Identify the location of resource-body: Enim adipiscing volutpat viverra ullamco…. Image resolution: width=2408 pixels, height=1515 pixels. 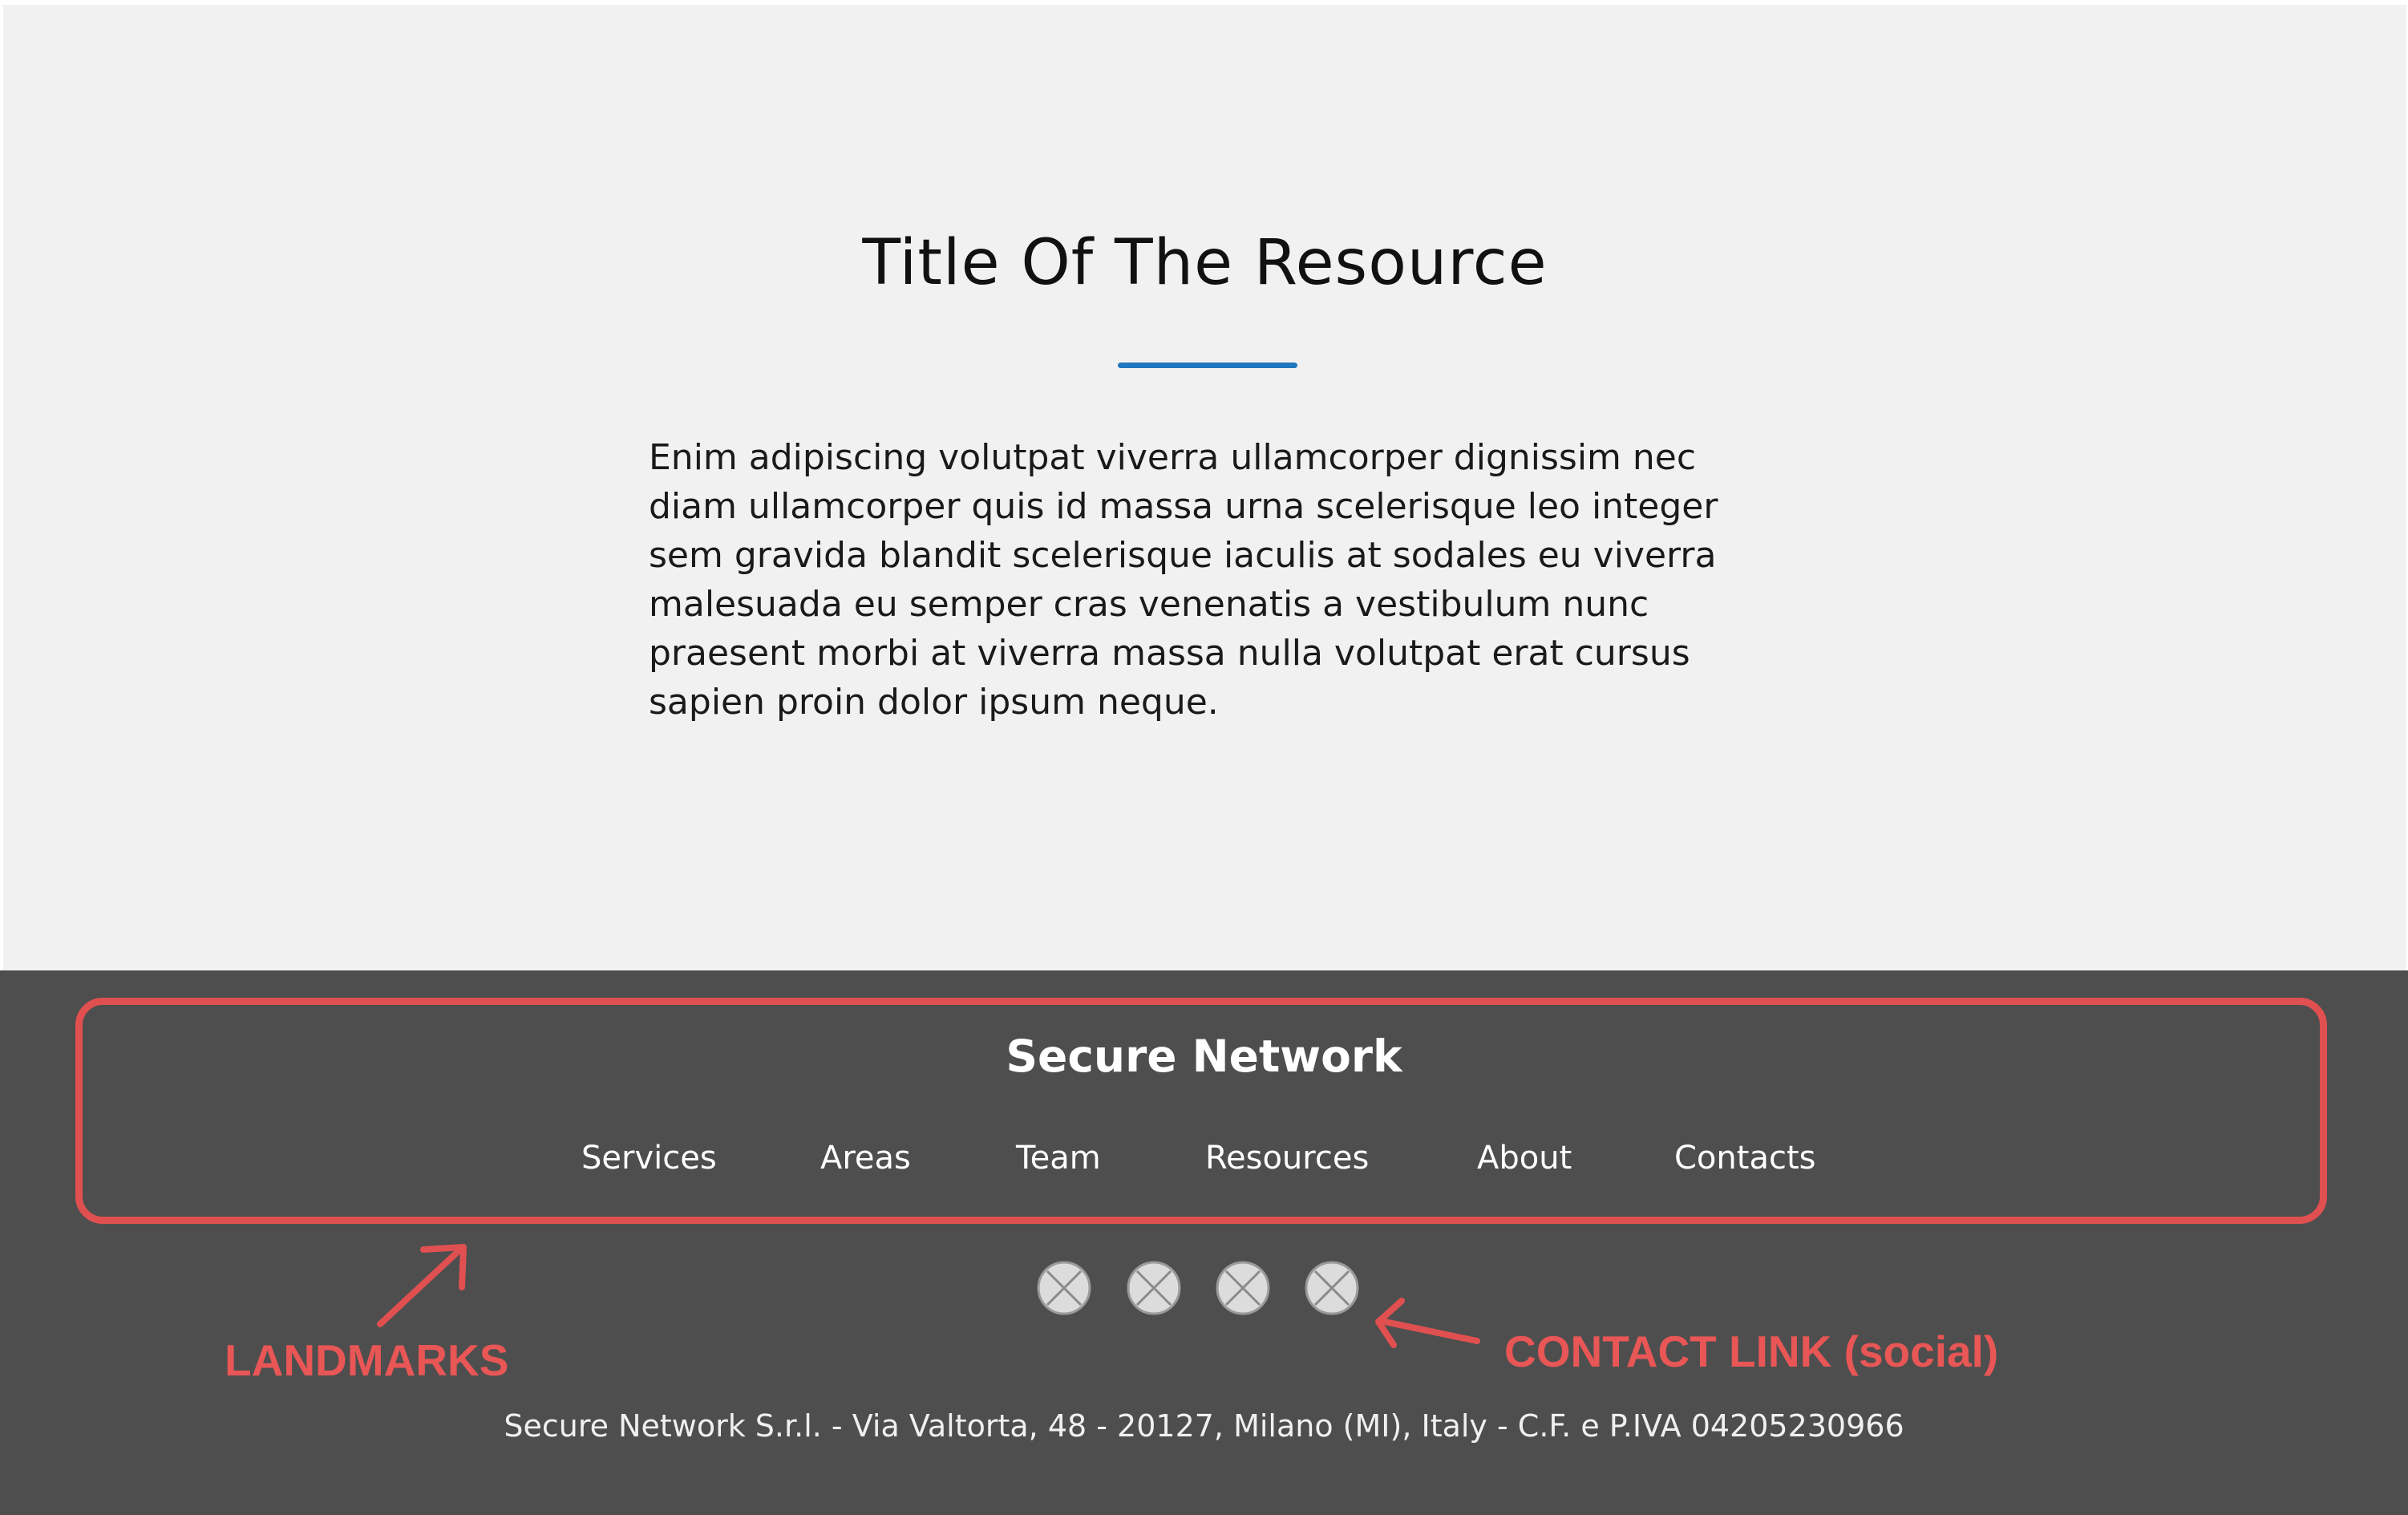
(1183, 580).